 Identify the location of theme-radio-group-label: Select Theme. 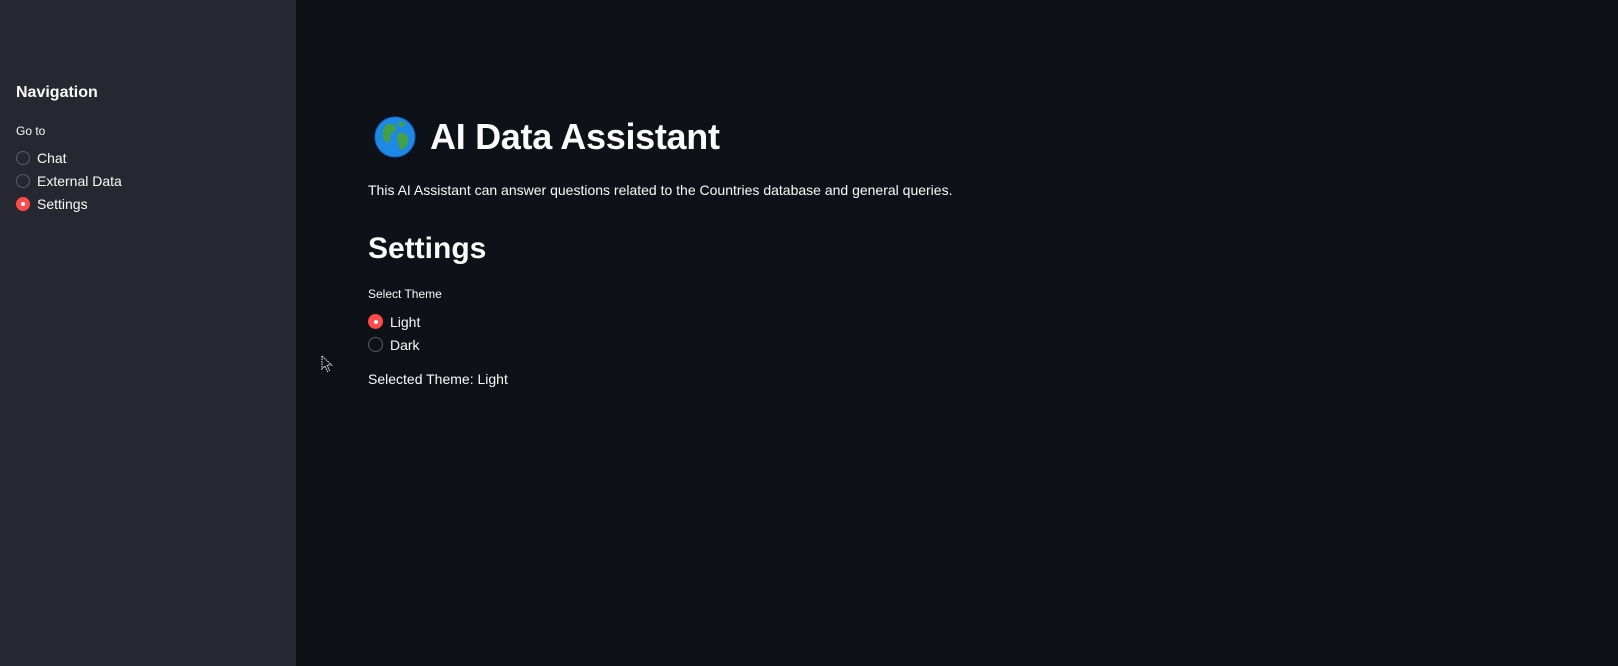
(405, 294).